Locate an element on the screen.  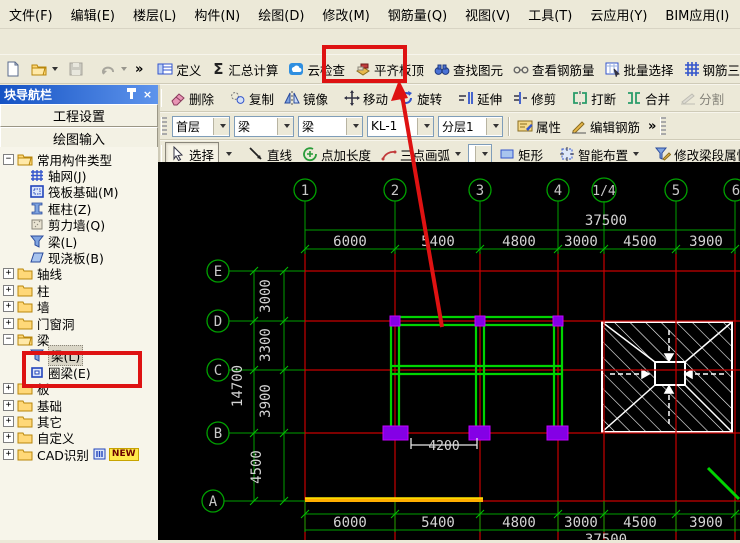
menu-item-tools: 工具(T) is located at coordinates (550, 14).